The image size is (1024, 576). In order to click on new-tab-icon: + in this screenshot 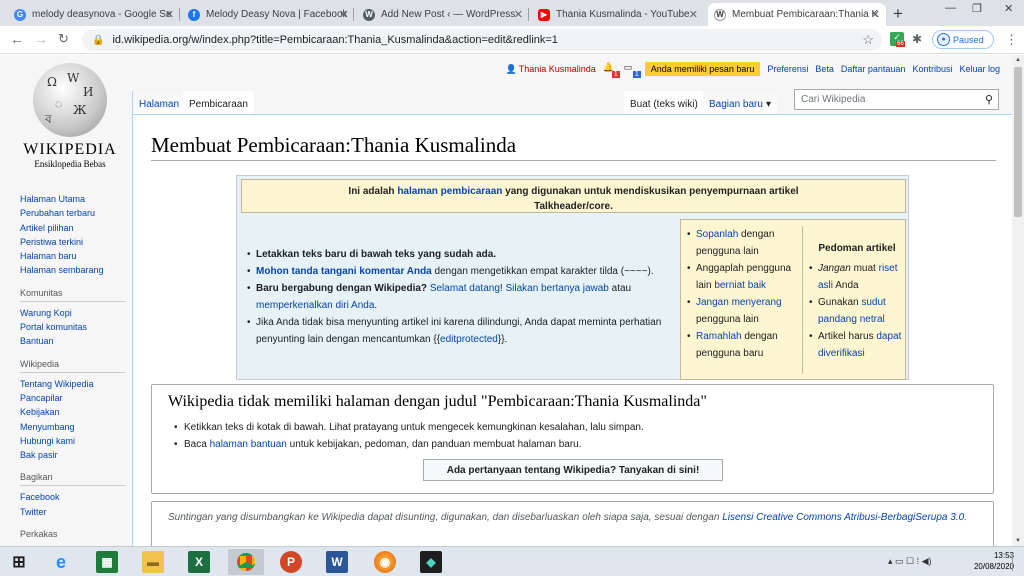, I will do `click(898, 14)`.